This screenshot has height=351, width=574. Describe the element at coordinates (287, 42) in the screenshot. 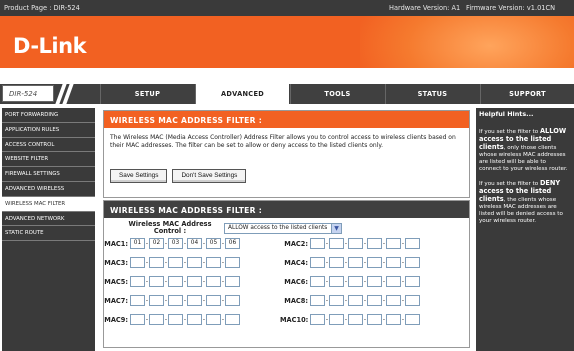

I see `brand-banner: D-Link` at that location.